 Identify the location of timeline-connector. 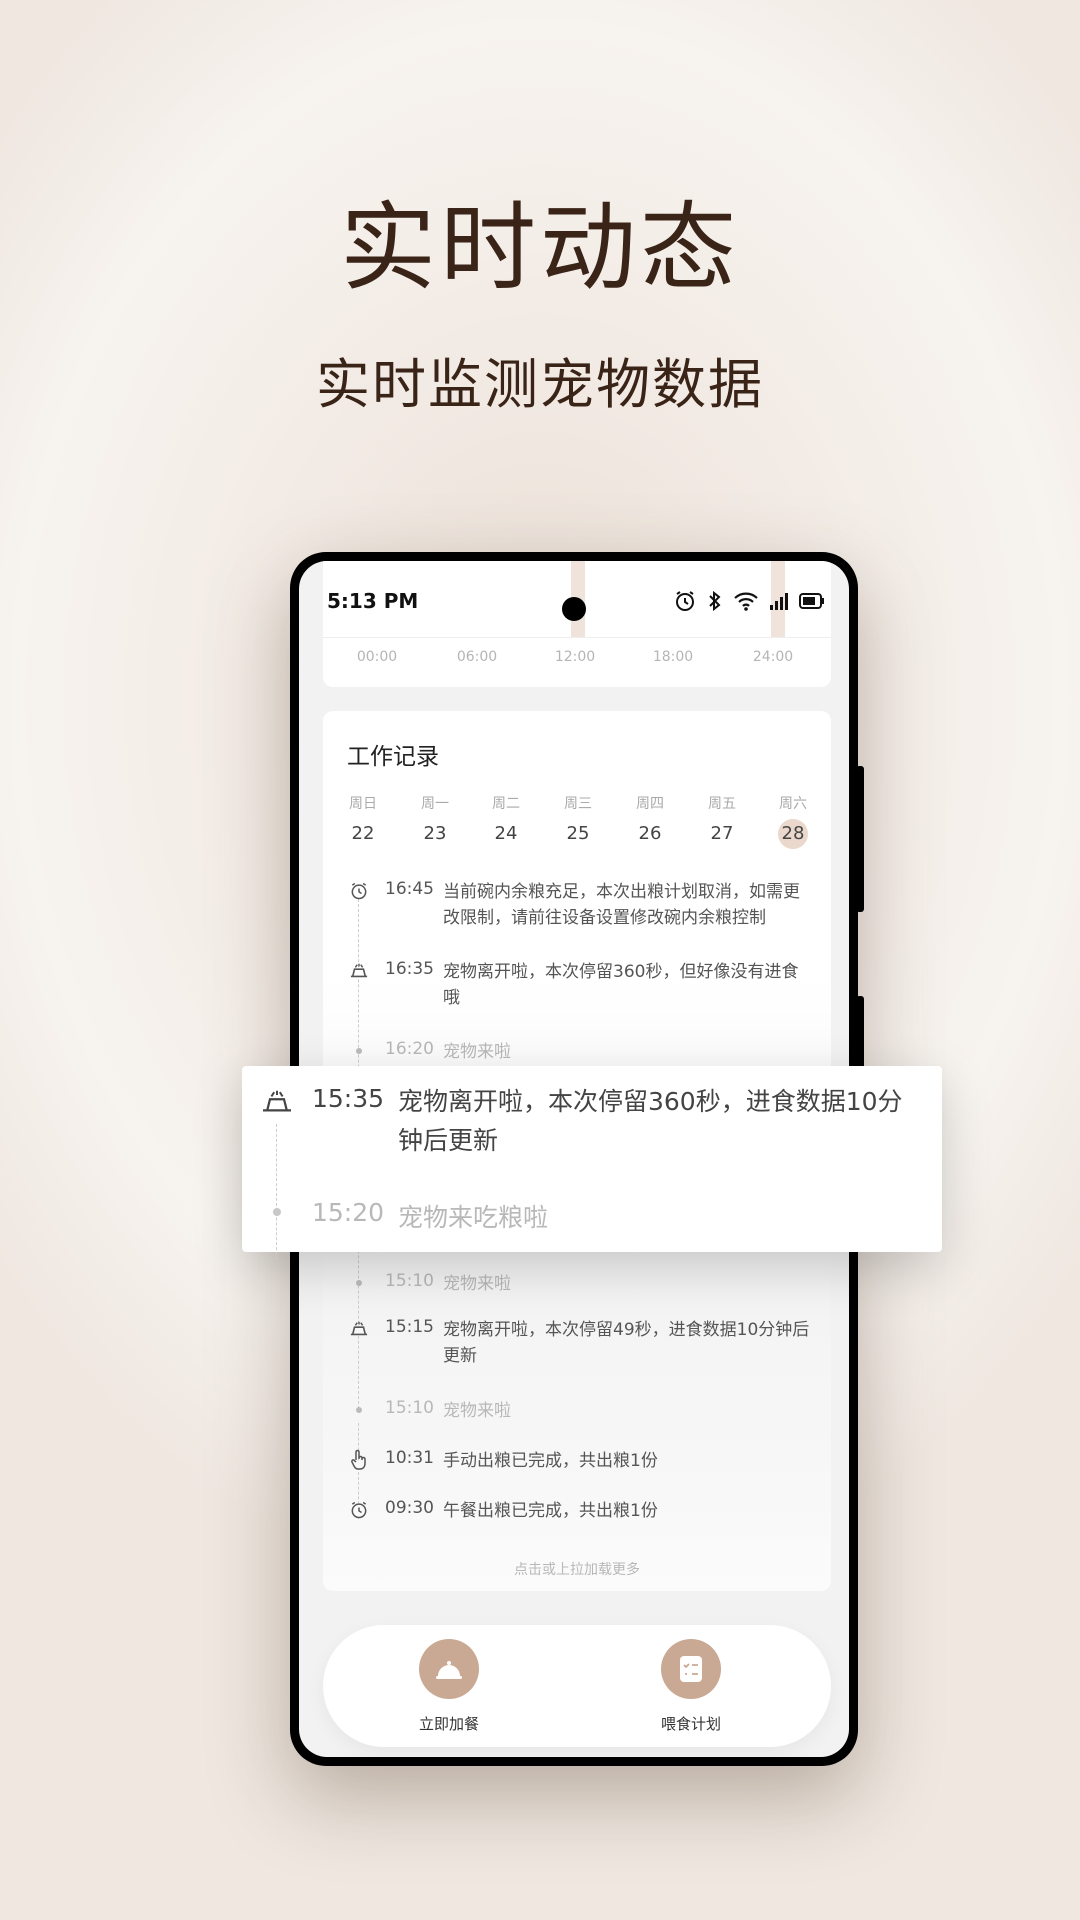
(276, 1192).